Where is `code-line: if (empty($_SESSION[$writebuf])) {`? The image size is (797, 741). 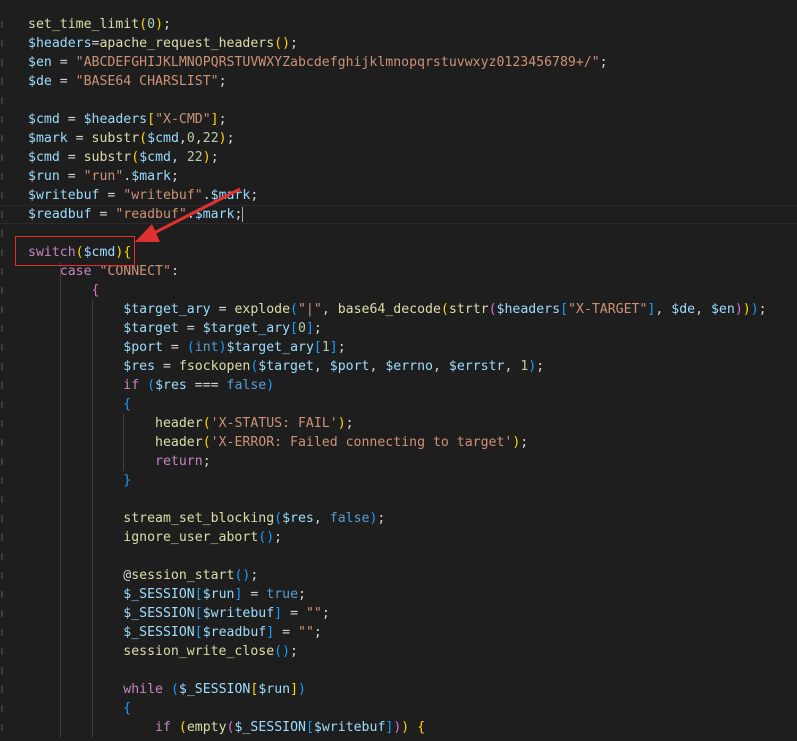 code-line: if (empty($_SESSION[$writebuf])) { is located at coordinates (398, 727).